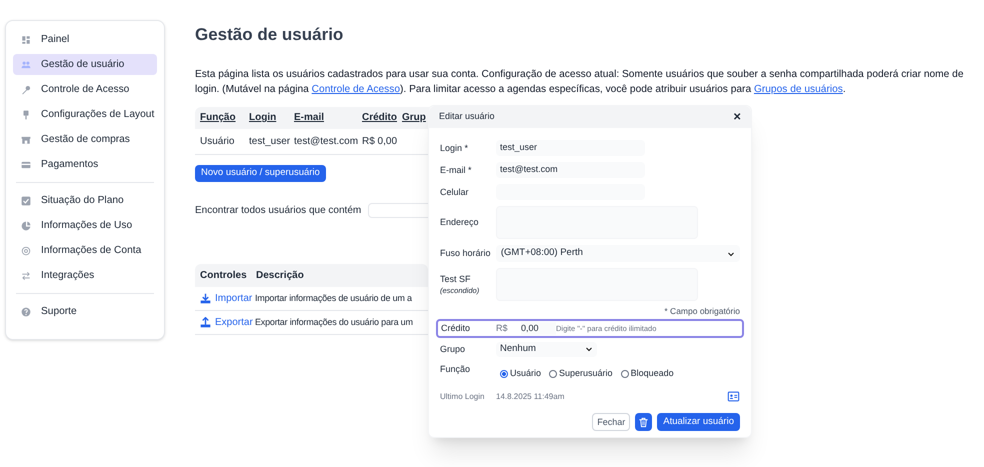 This screenshot has height=467, width=984. I want to click on import-export-link: Exportar, so click(225, 322).